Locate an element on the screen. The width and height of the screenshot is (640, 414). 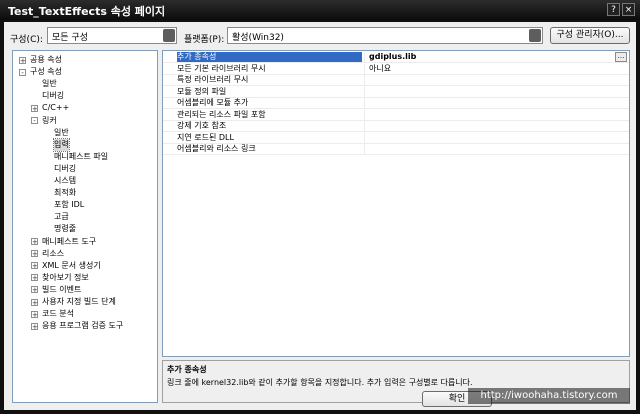
tree-item: 코드 분석 is located at coordinates (58, 314).